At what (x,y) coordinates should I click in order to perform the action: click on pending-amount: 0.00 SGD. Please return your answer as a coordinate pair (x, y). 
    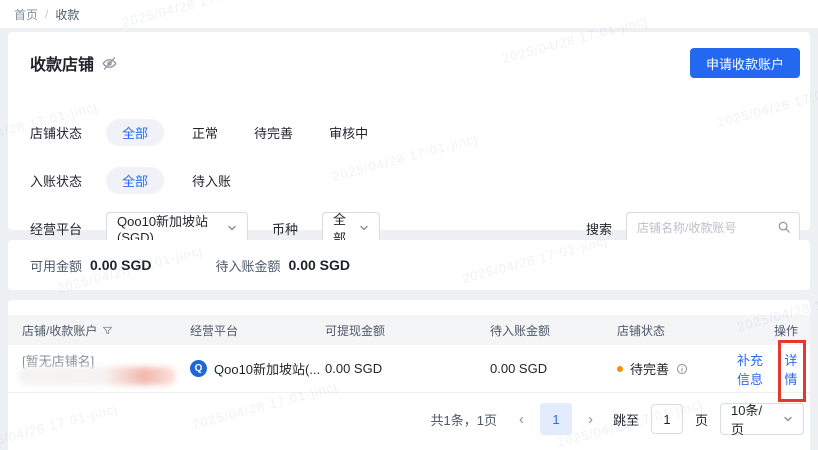
    Looking at the image, I should click on (519, 368).